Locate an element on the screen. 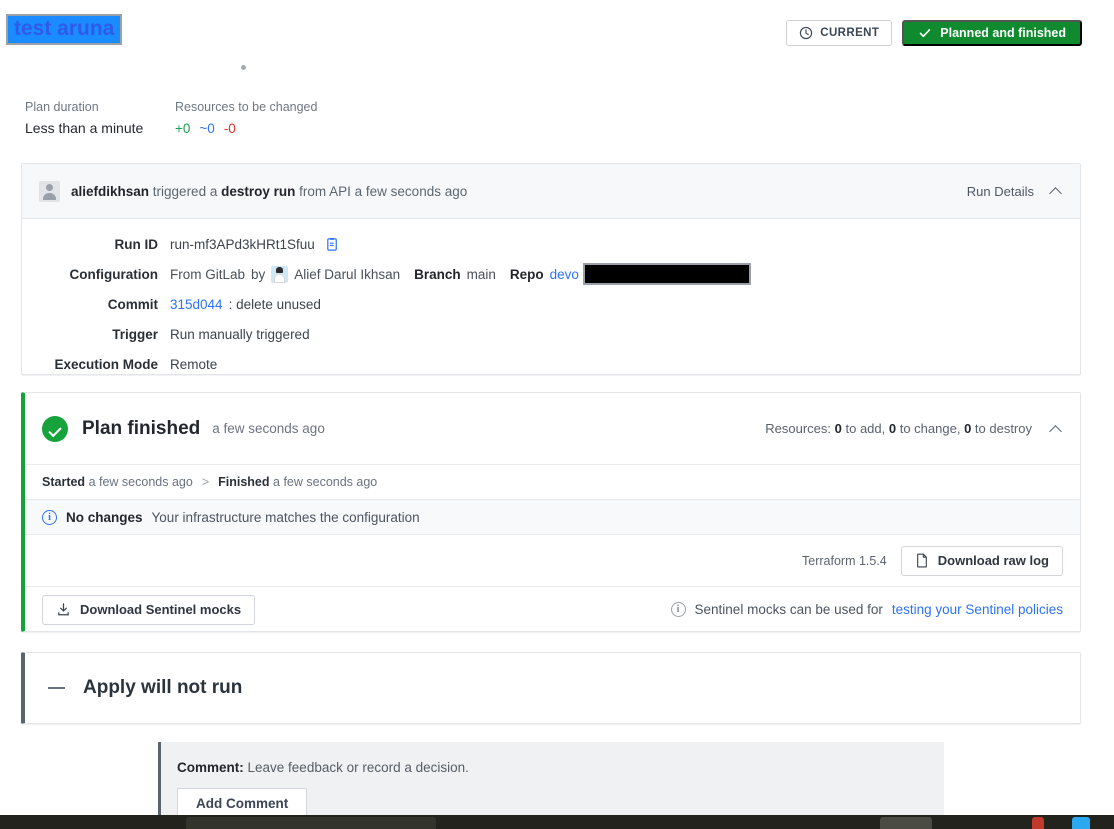  download-raw-log-button: Download raw log is located at coordinates (981, 560).